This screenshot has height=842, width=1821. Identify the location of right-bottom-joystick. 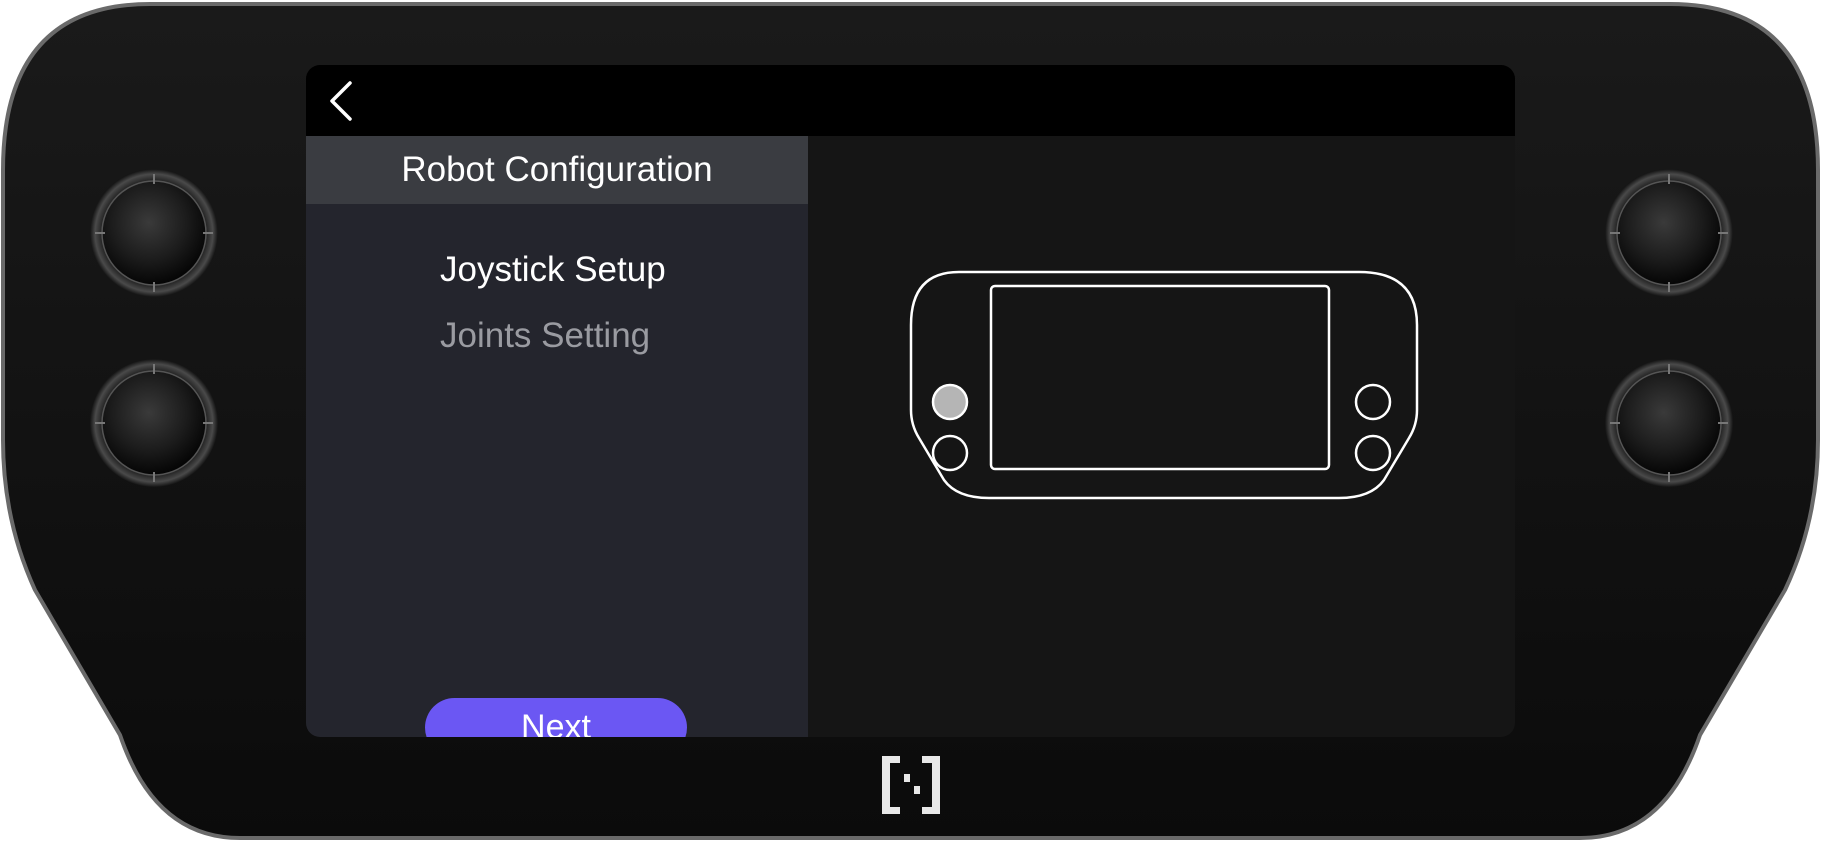
(1669, 423).